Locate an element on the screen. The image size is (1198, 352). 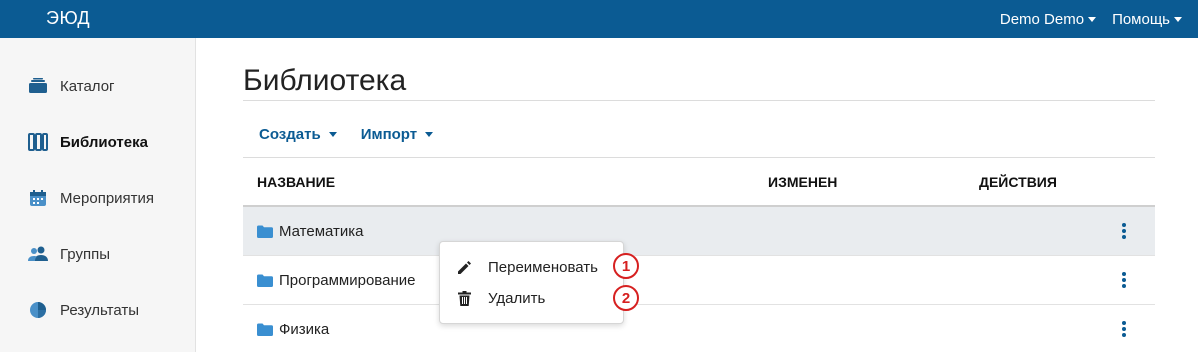
user-menu-dropdown: Demo Demo is located at coordinates (1048, 19).